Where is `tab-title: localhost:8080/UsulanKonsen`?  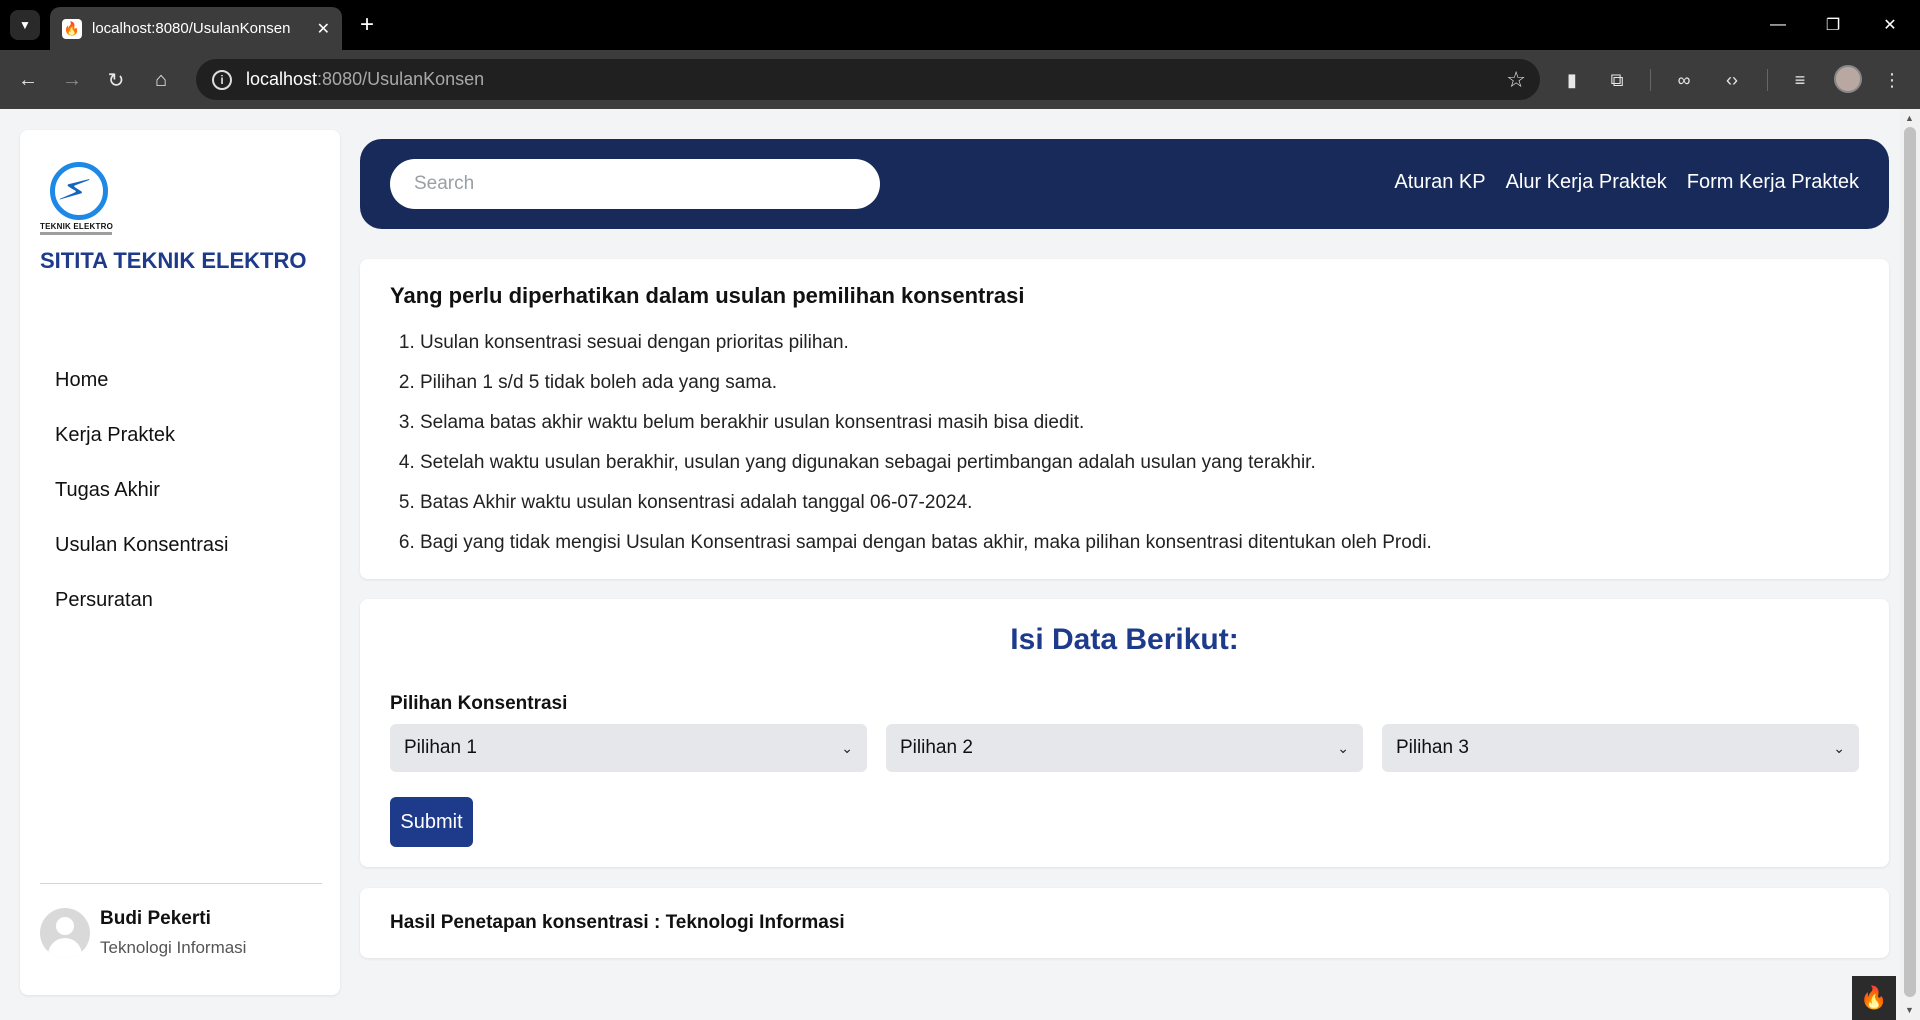 tab-title: localhost:8080/UsulanKonsen is located at coordinates (191, 28).